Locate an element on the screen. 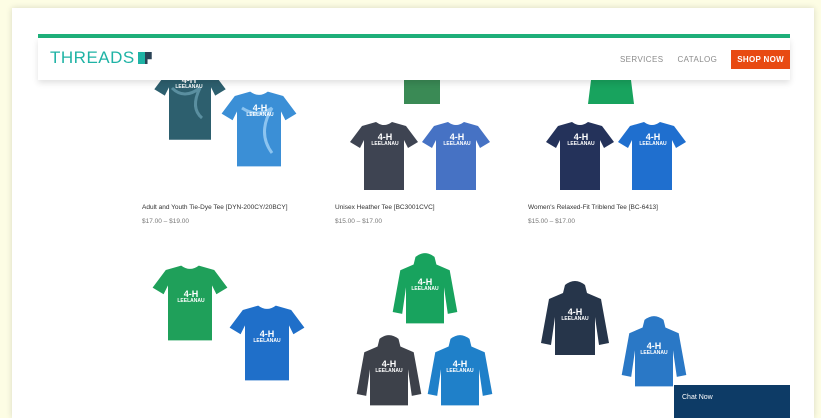  site-logo: THREADS is located at coordinates (101, 58).